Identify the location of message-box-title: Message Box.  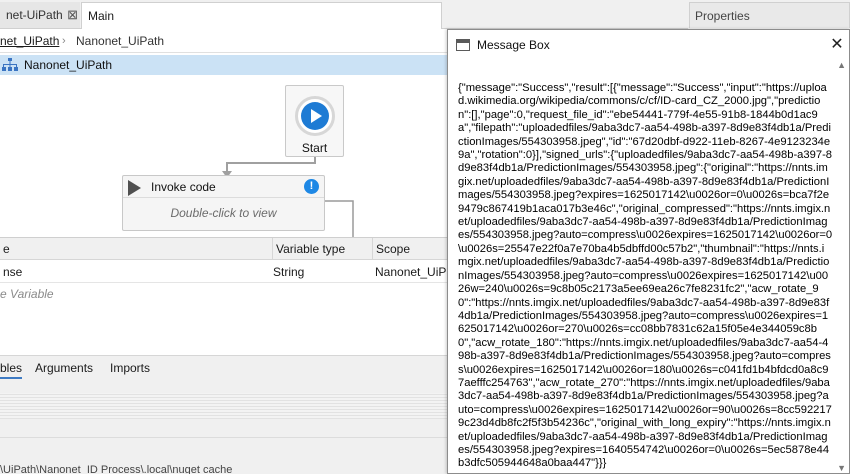
(513, 45).